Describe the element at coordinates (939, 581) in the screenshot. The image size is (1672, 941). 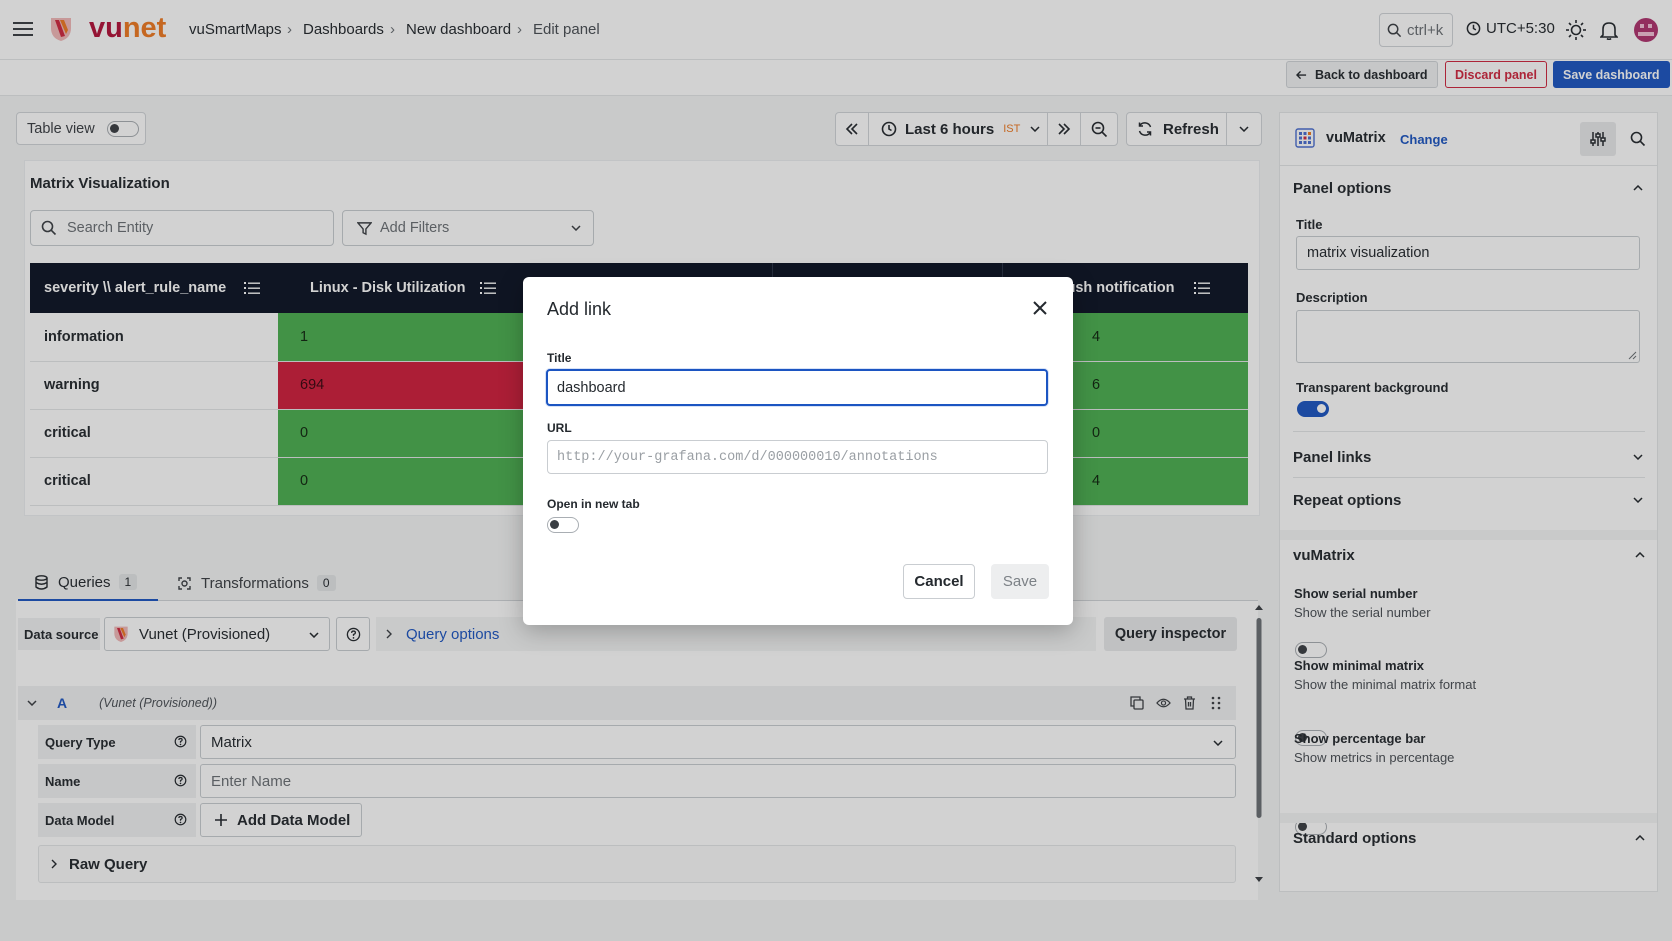
I see `cancel-button: Cancel` at that location.